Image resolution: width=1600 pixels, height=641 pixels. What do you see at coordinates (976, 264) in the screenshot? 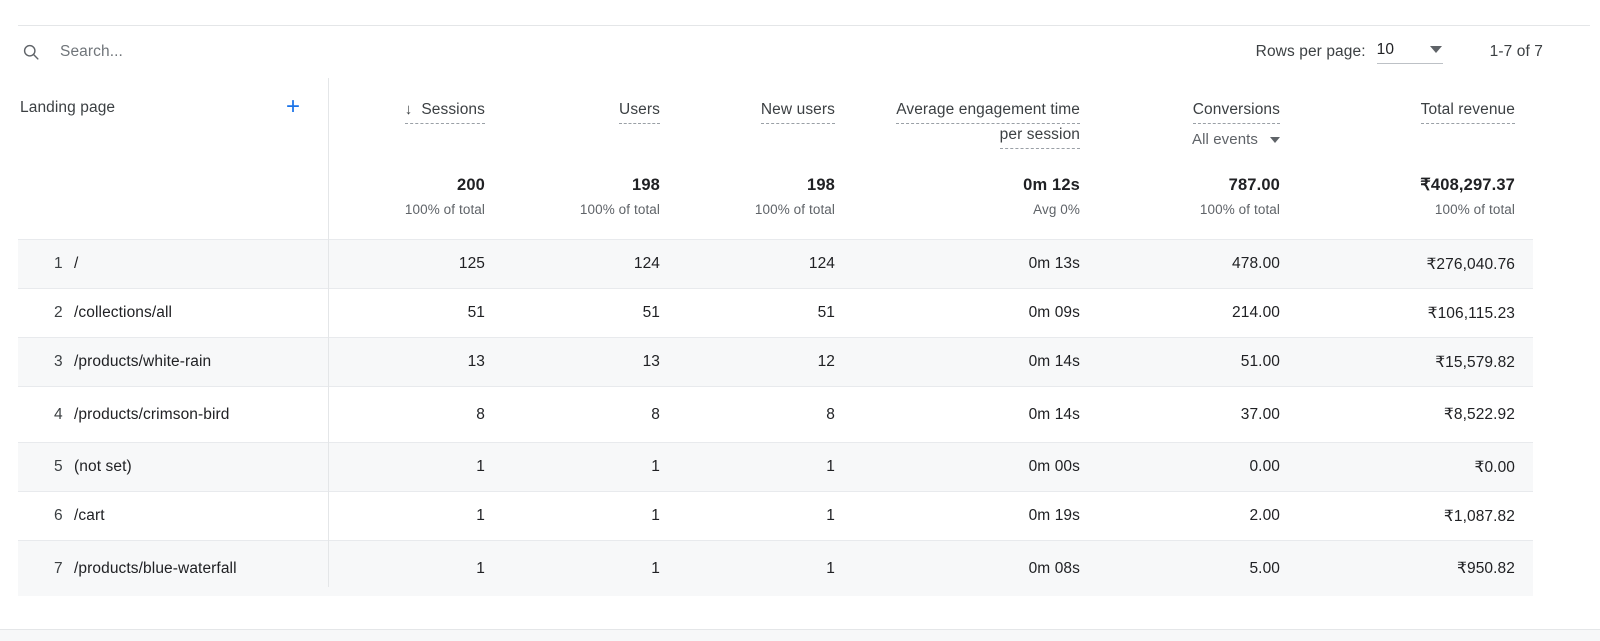
I see `cell-avg-engagement: 0m 13s` at bounding box center [976, 264].